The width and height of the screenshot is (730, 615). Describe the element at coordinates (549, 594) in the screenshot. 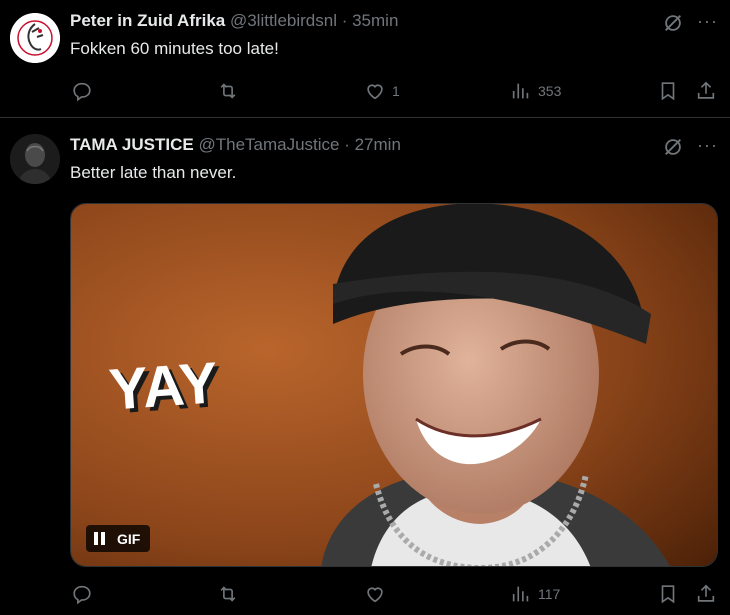

I see `view-count: 117` at that location.